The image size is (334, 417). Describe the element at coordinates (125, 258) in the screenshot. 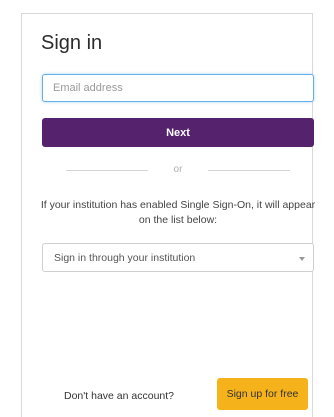

I see `institution-select-label: Sign in through your institution` at that location.